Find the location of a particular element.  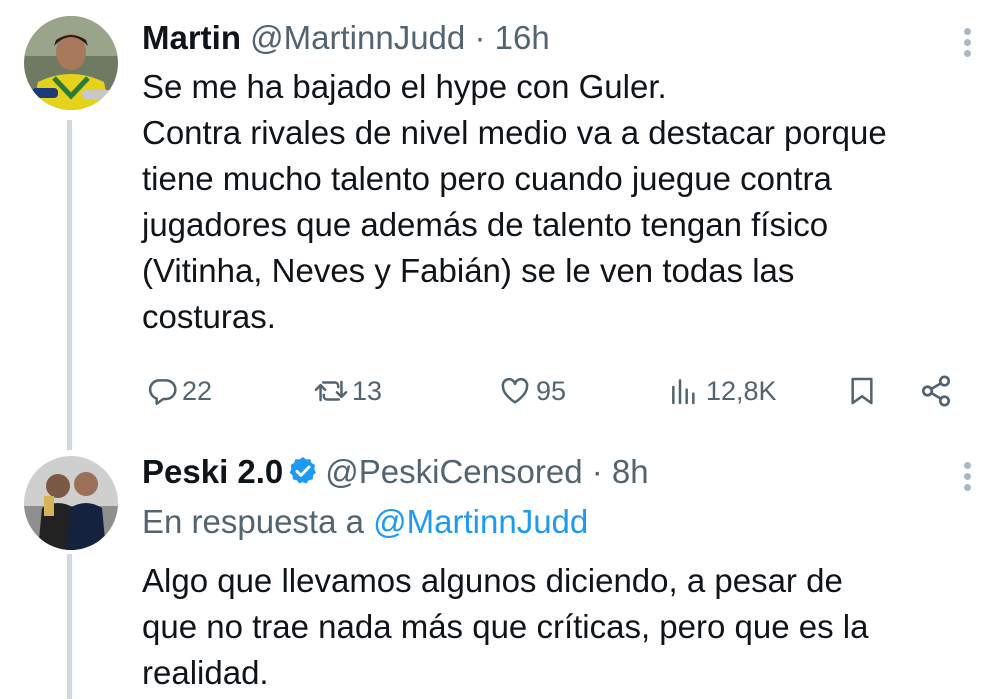

reply-icon is located at coordinates (162, 391).